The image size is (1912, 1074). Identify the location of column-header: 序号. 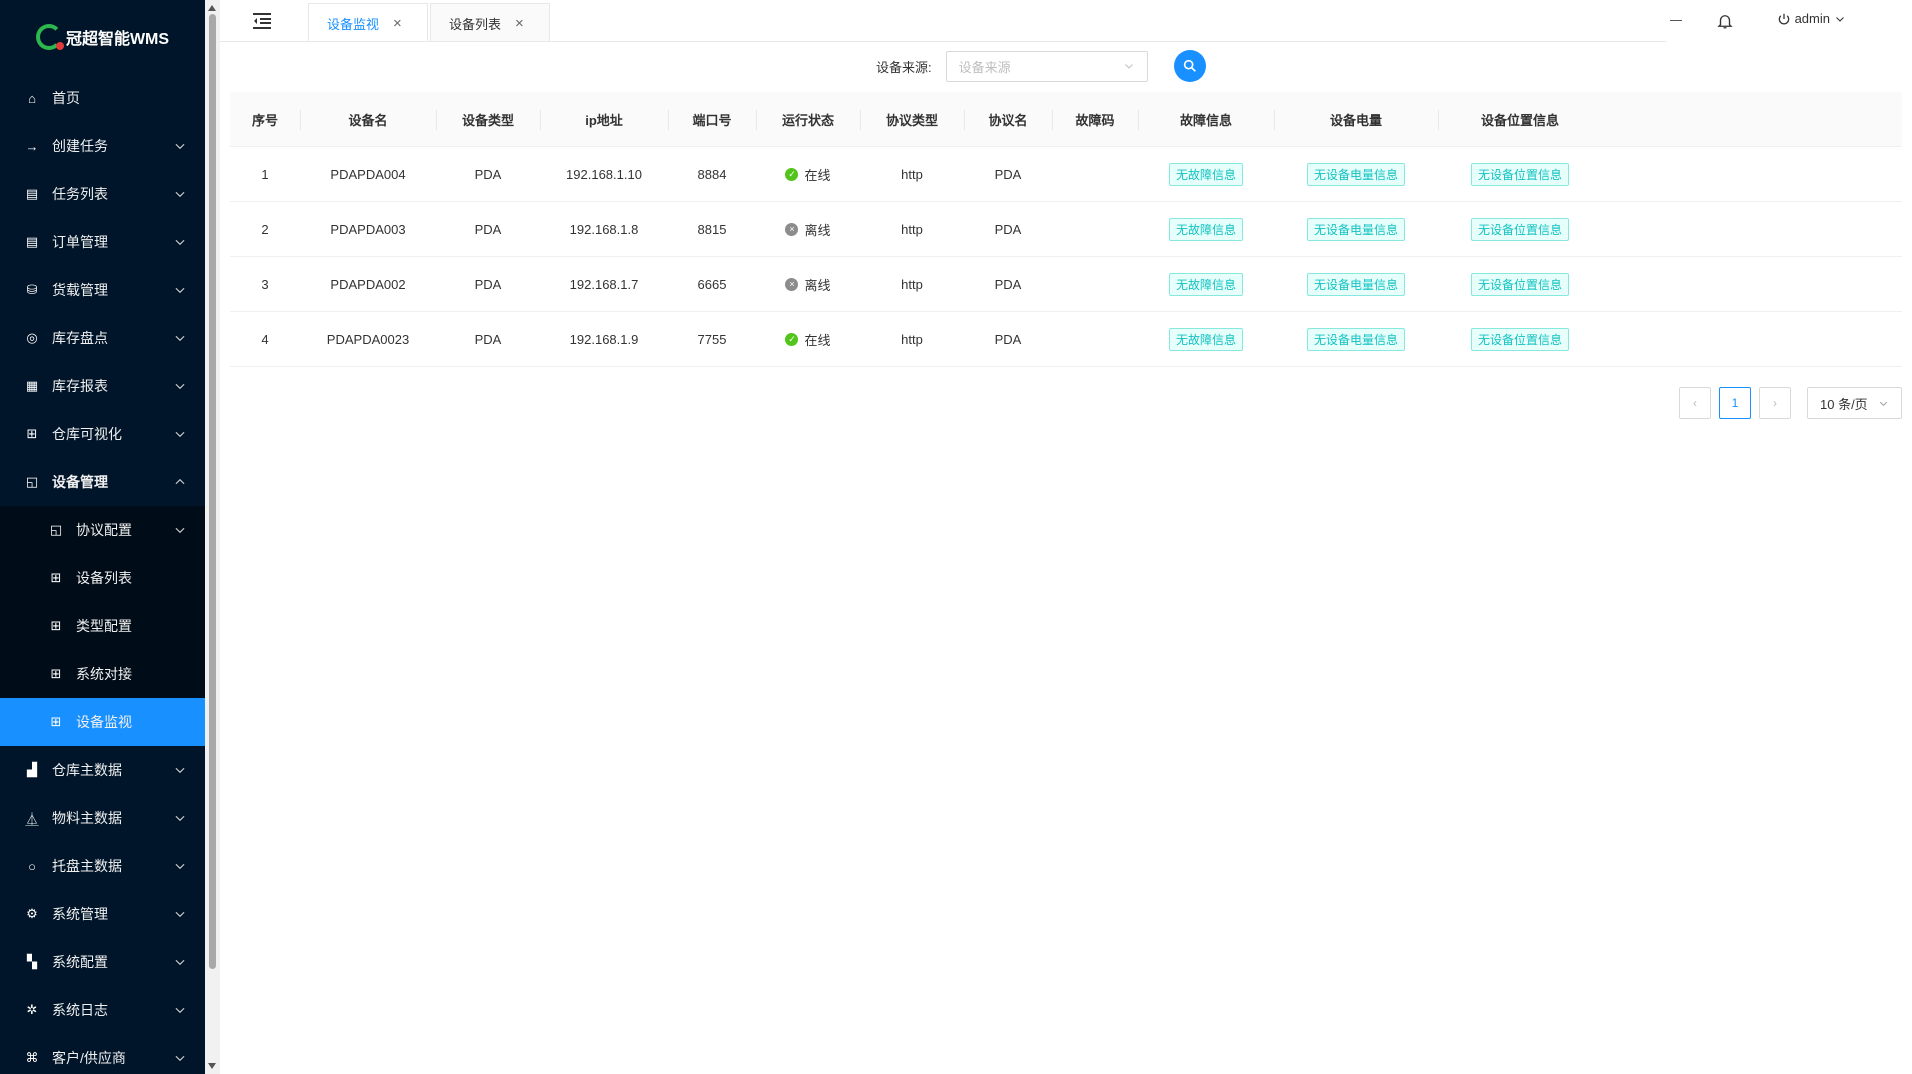
(265, 119).